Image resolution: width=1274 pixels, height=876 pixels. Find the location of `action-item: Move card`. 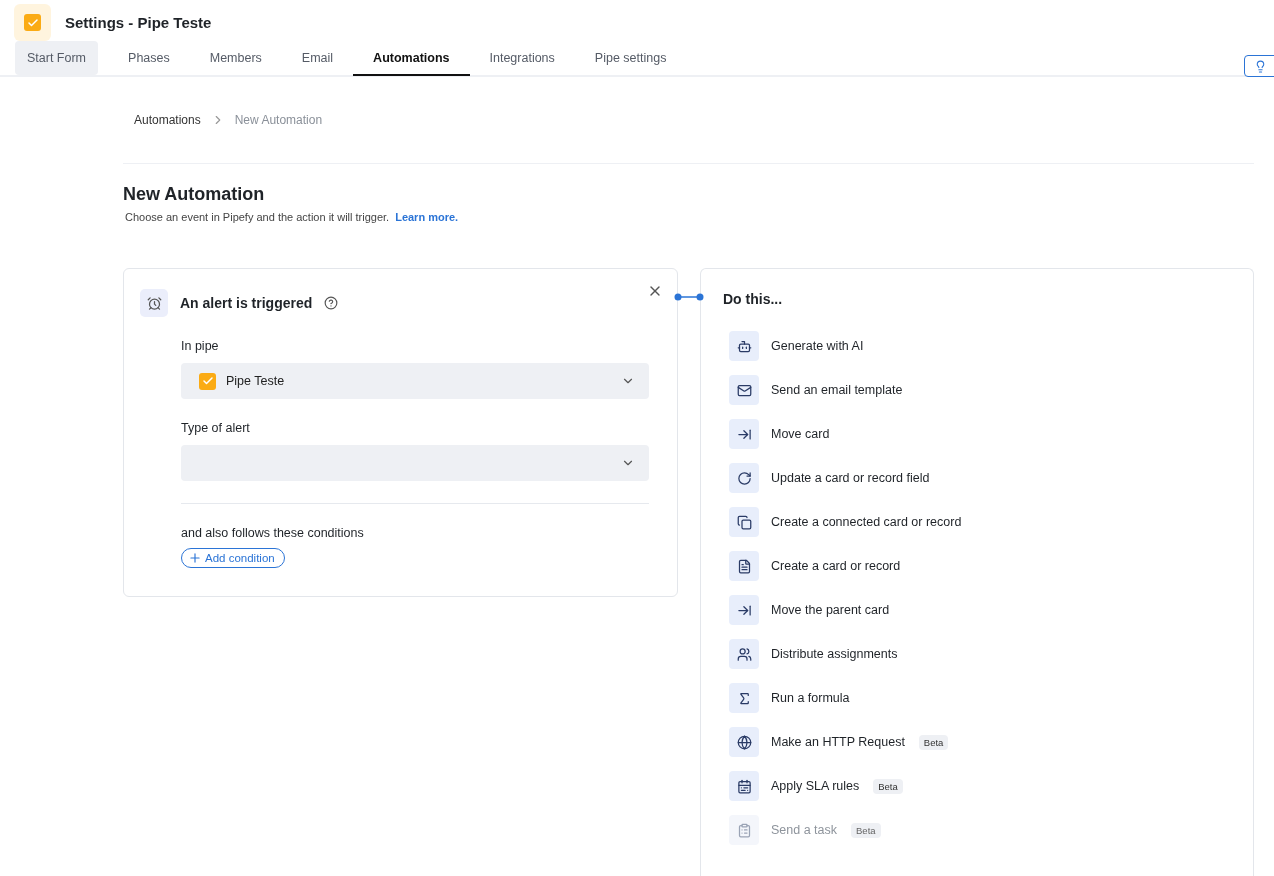

action-item: Move card is located at coordinates (800, 434).